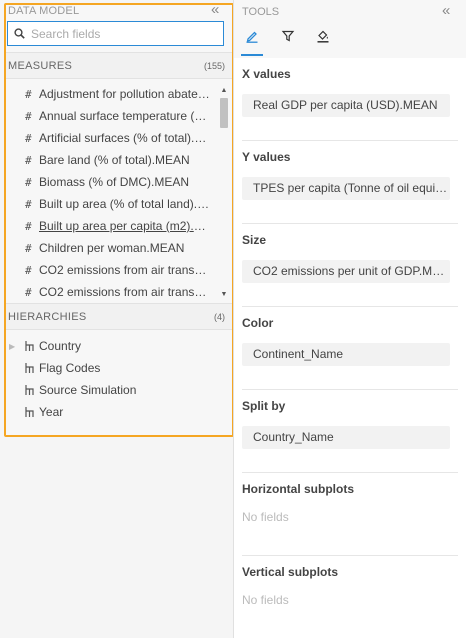  What do you see at coordinates (119, 412) in the screenshot?
I see `hierarchy-item-year: Year` at bounding box center [119, 412].